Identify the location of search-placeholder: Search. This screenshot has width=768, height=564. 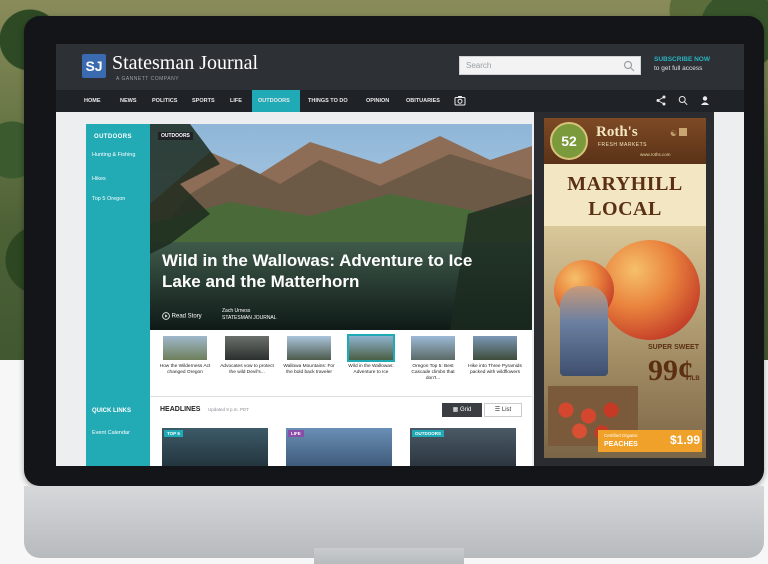
(479, 65).